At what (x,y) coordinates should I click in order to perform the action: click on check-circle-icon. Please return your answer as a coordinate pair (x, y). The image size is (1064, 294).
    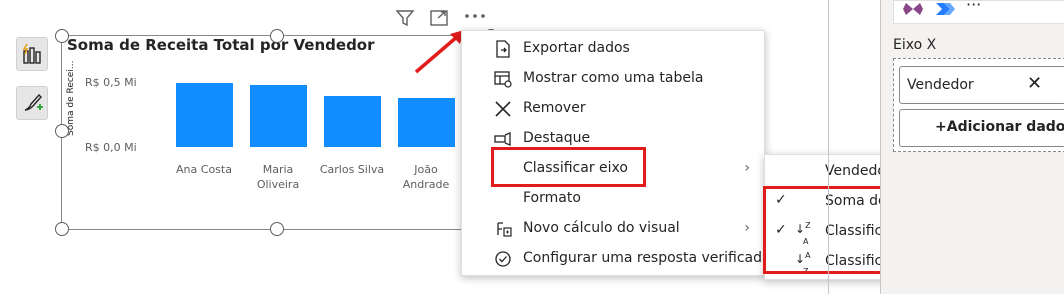
    Looking at the image, I should click on (503, 259).